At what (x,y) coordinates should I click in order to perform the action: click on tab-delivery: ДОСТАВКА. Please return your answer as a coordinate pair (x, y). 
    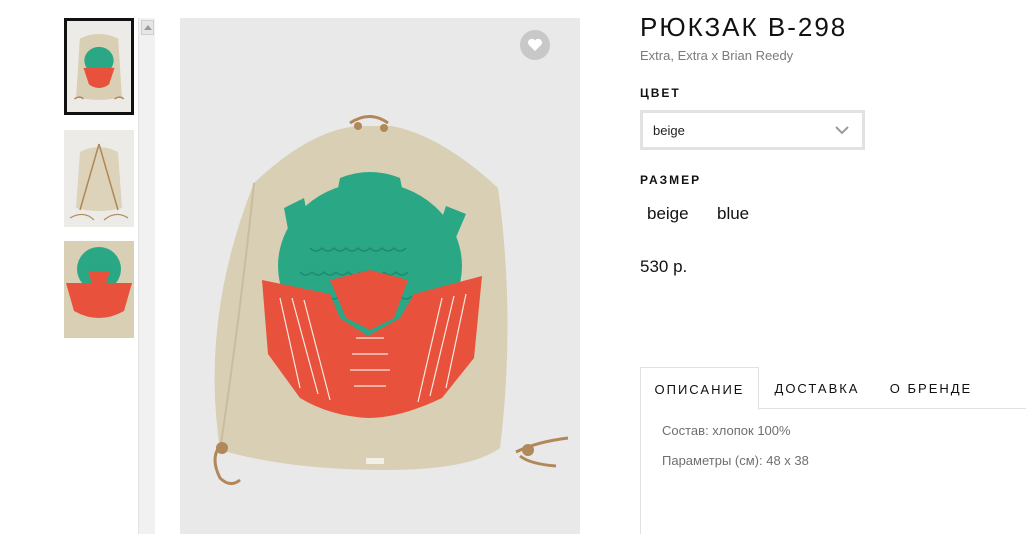
    Looking at the image, I should click on (817, 388).